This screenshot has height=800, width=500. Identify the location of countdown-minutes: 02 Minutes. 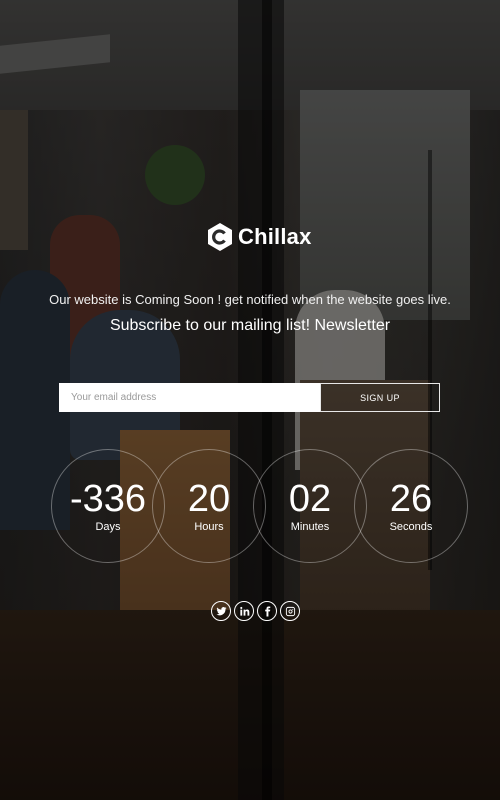
(310, 506).